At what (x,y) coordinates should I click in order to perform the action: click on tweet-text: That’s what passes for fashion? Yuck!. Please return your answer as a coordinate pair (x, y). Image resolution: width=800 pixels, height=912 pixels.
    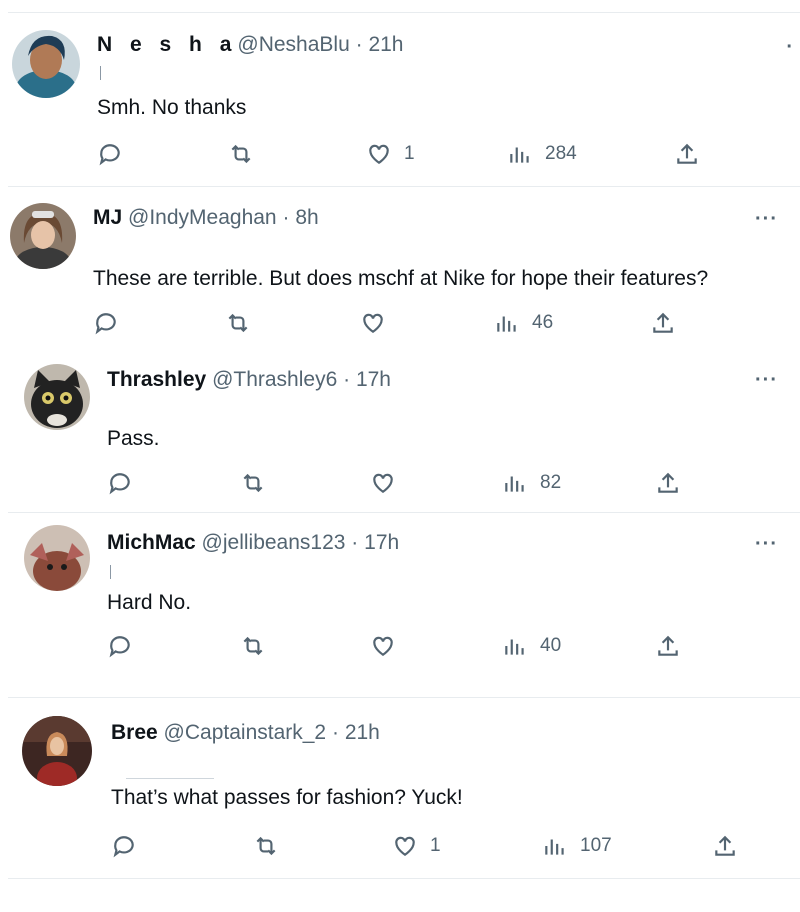
    Looking at the image, I should click on (287, 797).